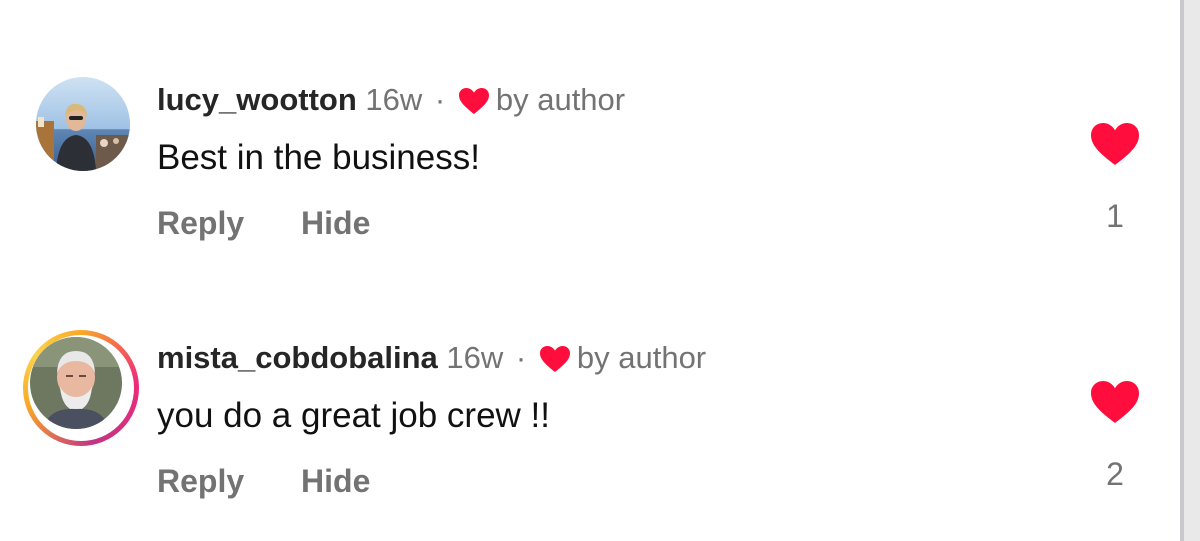  Describe the element at coordinates (1115, 216) in the screenshot. I see `like-count: 1` at that location.